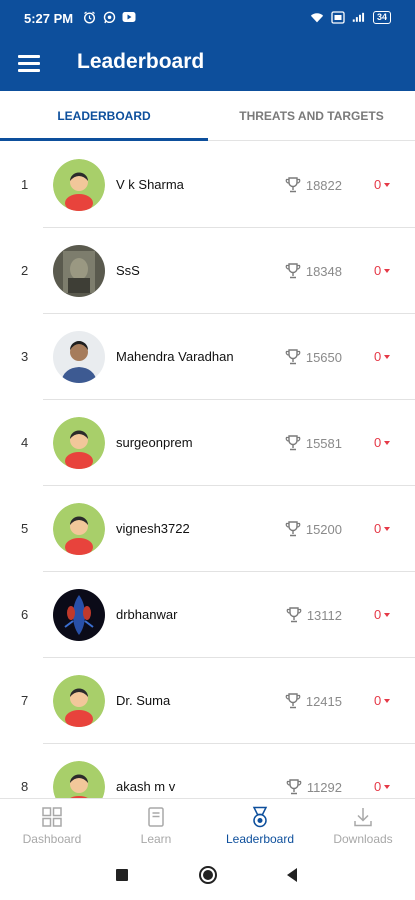  What do you see at coordinates (25, 614) in the screenshot?
I see `rank-number: 6` at bounding box center [25, 614].